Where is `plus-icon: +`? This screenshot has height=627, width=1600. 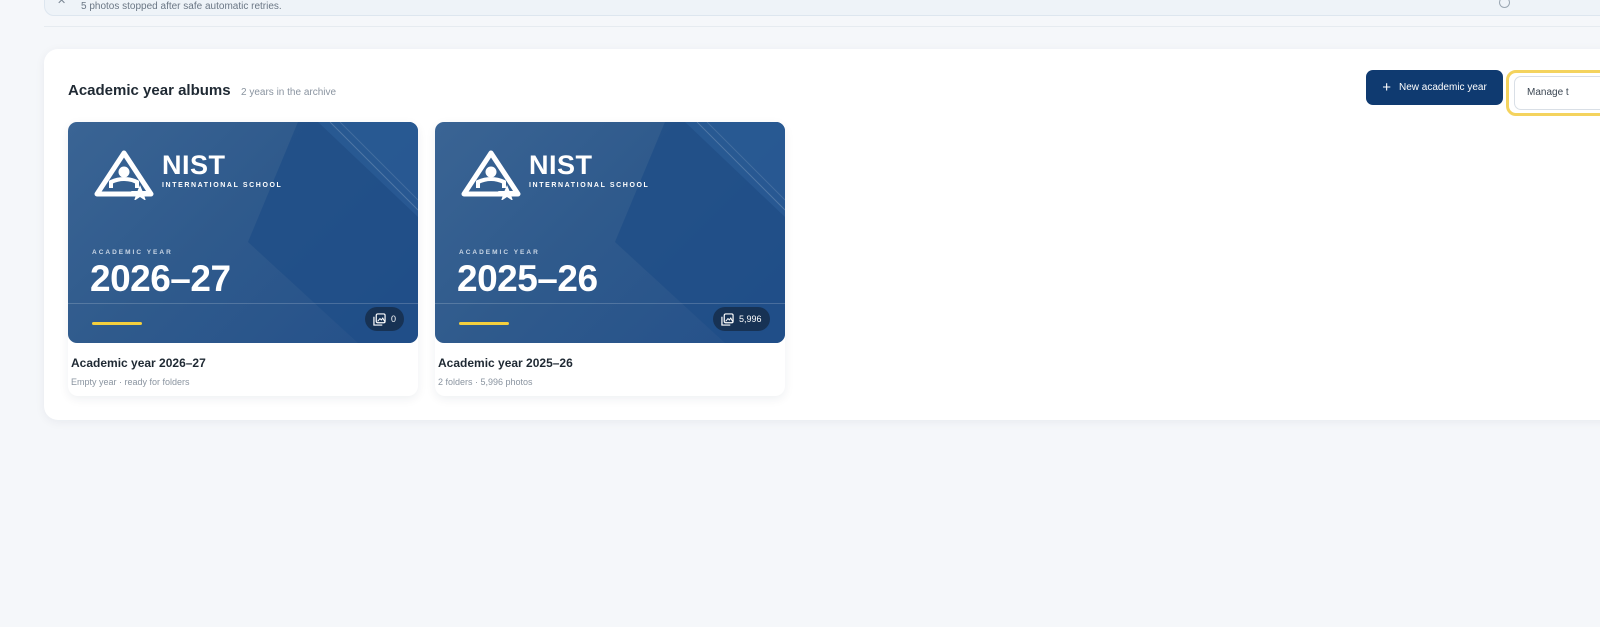 plus-icon: + is located at coordinates (1386, 87).